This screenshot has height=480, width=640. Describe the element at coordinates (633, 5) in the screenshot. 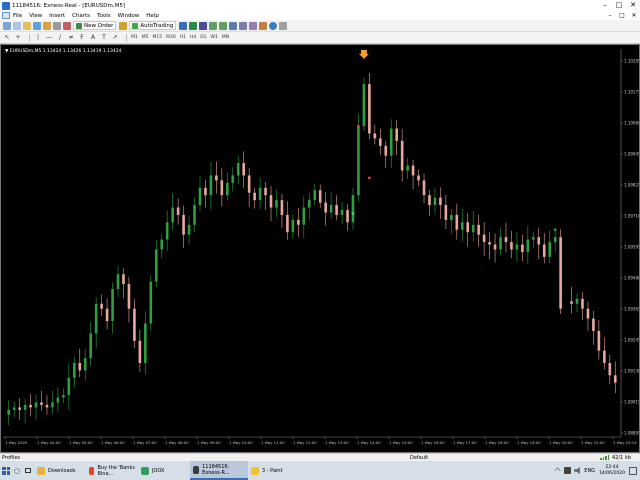

I see `close-button: ✕` at that location.